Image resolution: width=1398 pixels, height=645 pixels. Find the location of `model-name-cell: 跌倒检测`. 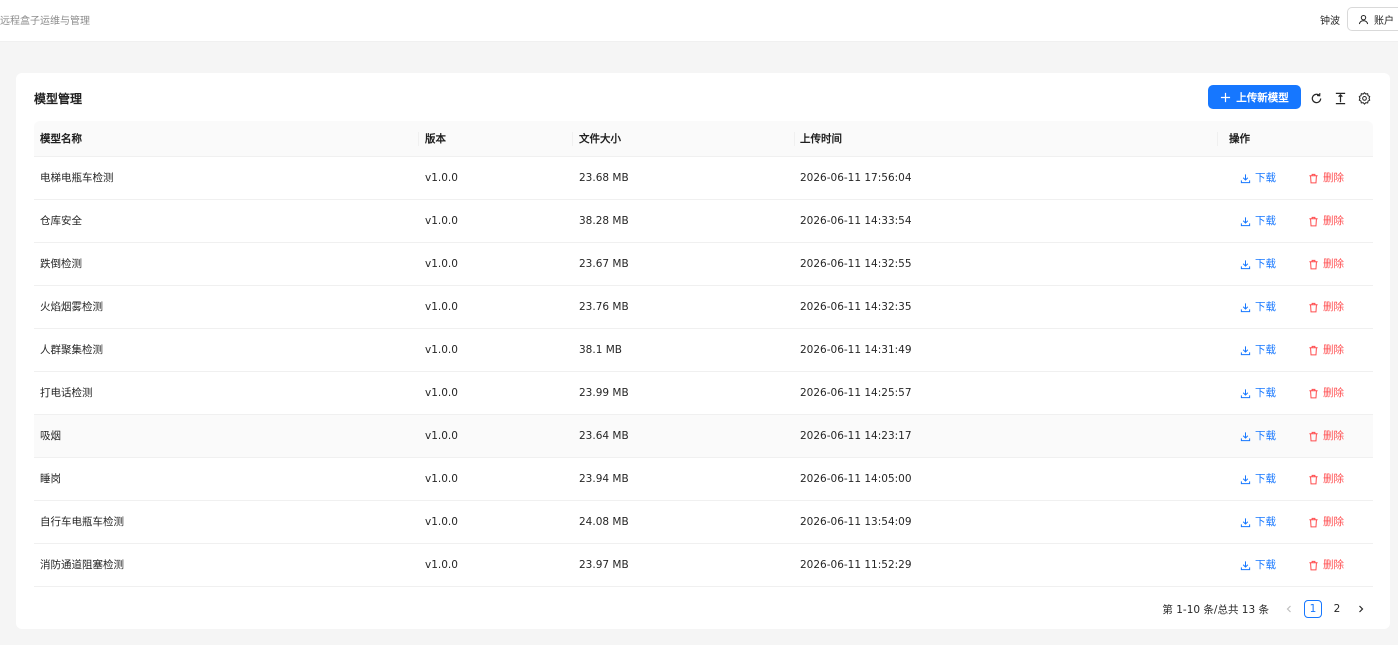

model-name-cell: 跌倒检测 is located at coordinates (61, 264).